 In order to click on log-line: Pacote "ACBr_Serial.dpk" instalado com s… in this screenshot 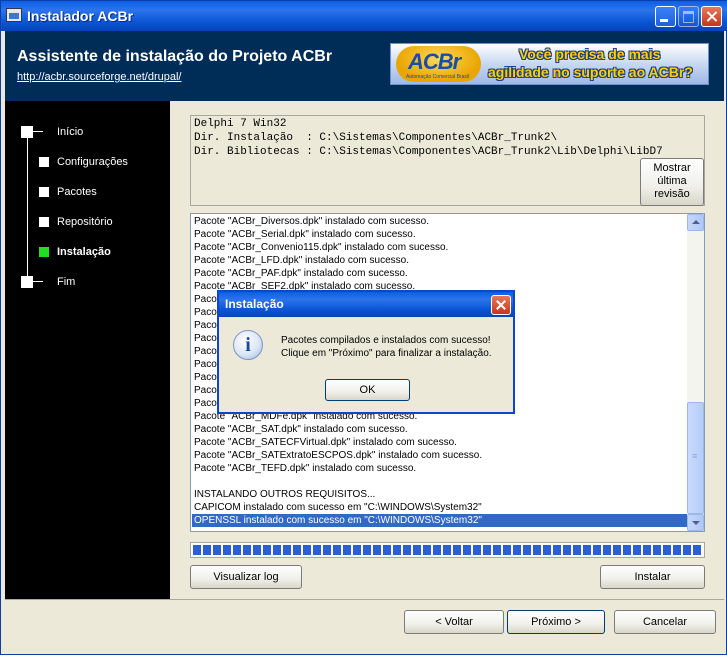, I will do `click(305, 234)`.